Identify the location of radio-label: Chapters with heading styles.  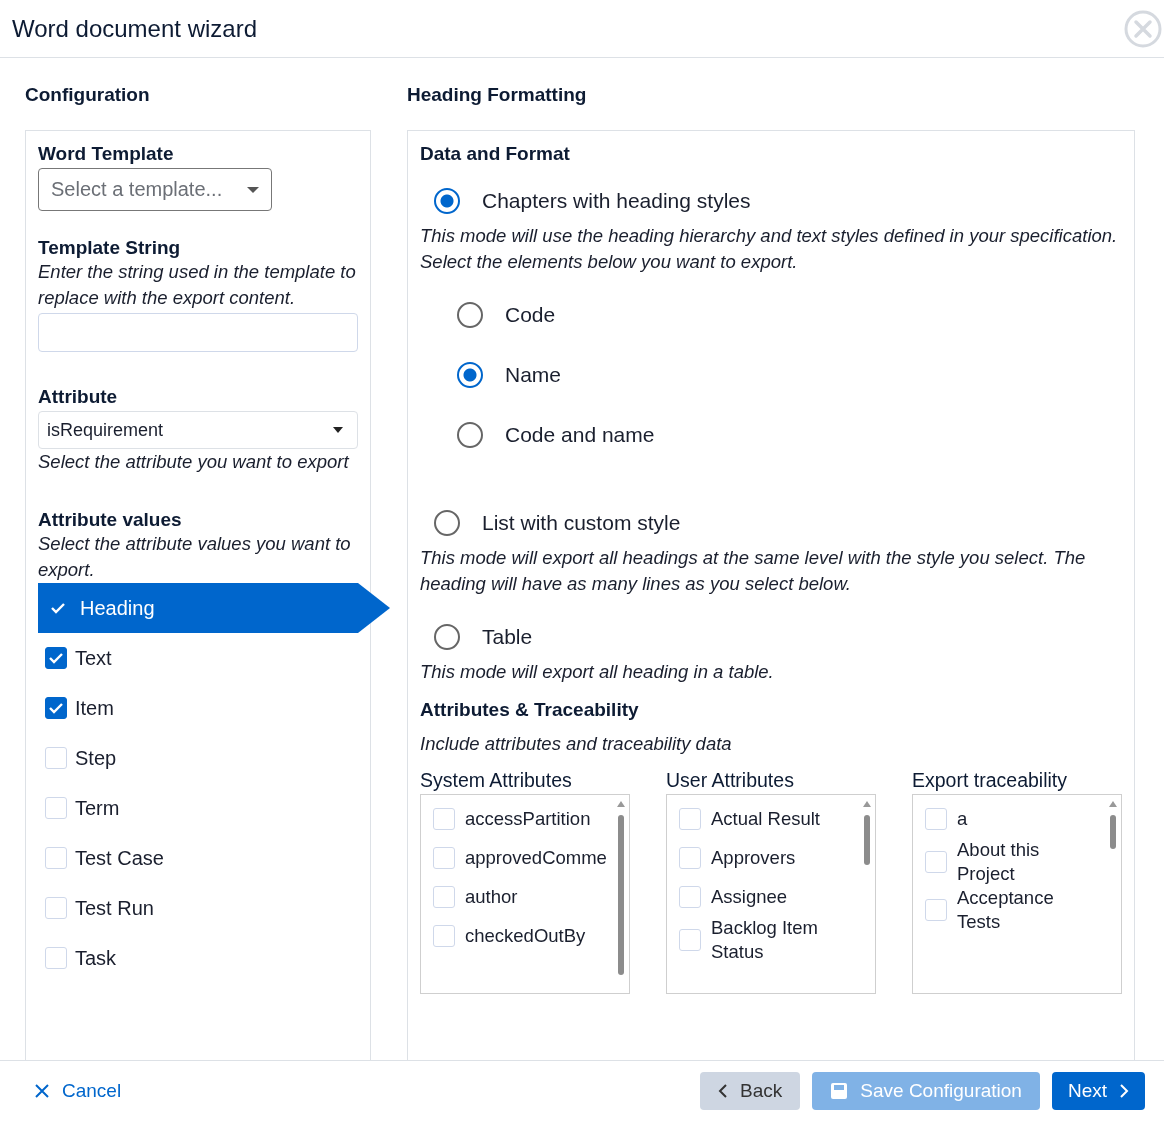
(616, 201).